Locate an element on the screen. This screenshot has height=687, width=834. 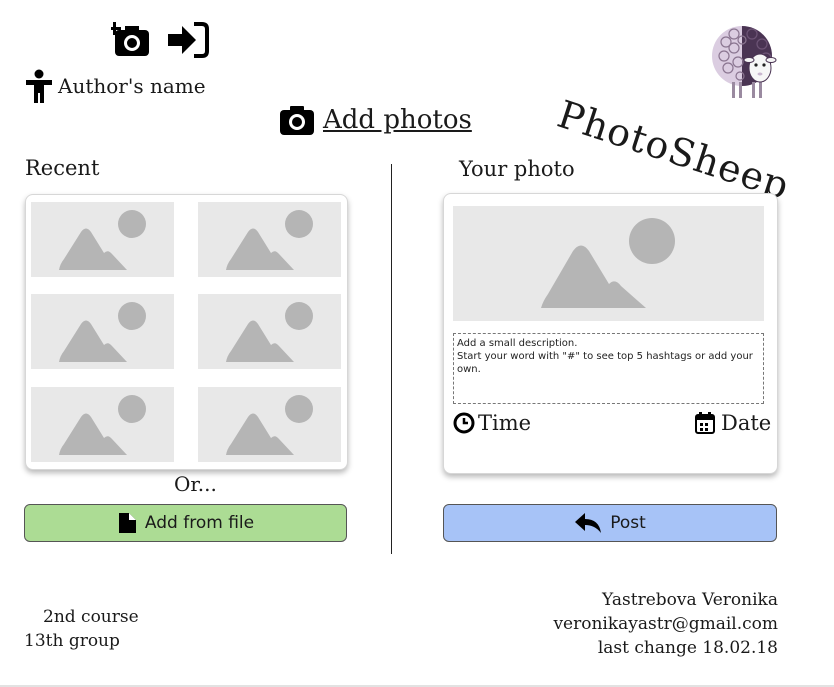
sheep-logo-icon is located at coordinates (744, 62).